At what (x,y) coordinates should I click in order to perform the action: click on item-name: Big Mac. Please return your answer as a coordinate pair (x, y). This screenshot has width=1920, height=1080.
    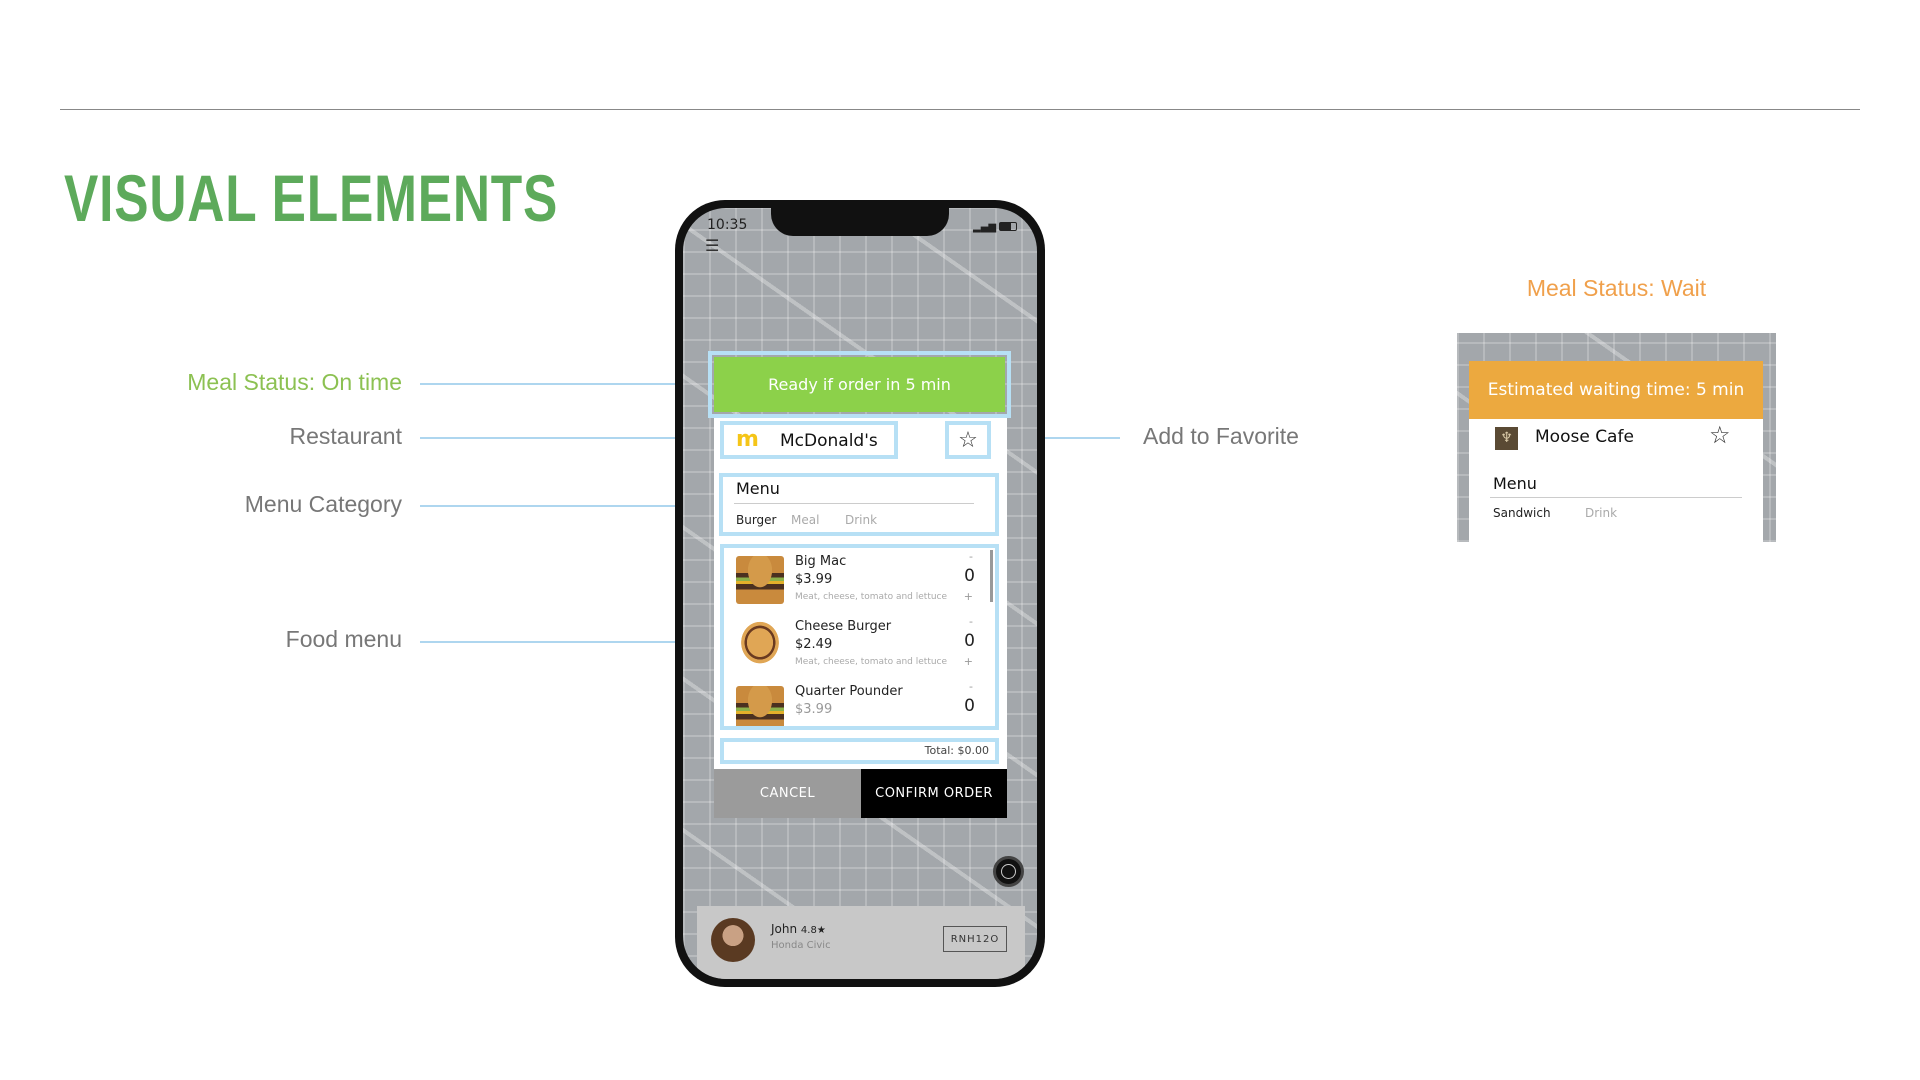
    Looking at the image, I should click on (821, 561).